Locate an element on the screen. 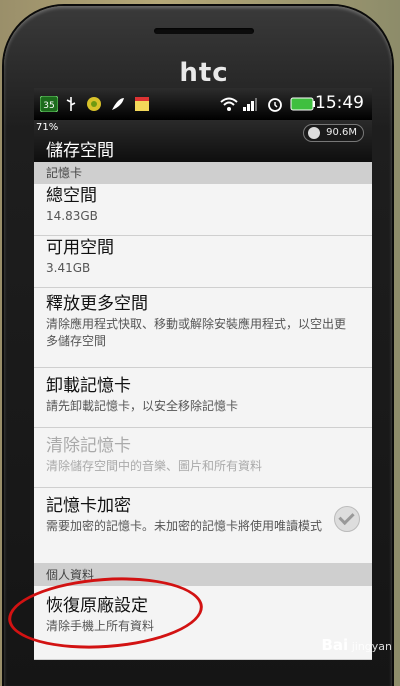 The image size is (400, 686). sim-35-icon: 35 is located at coordinates (49, 104).